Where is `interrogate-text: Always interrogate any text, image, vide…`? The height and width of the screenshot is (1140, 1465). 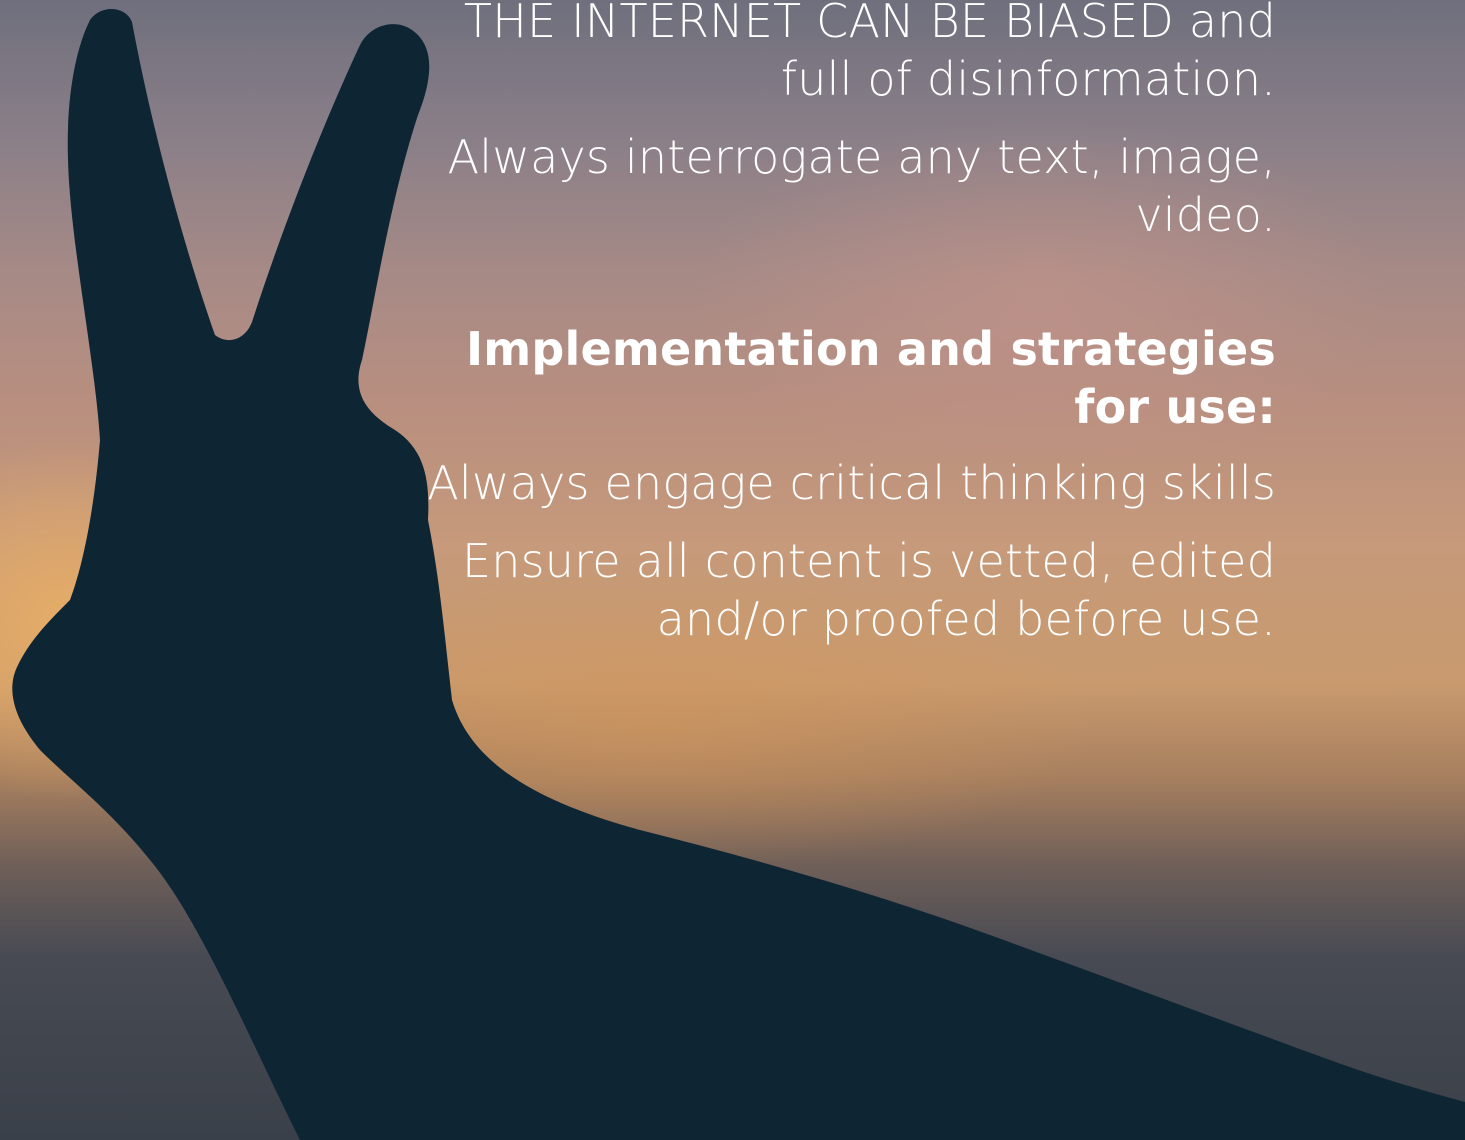
interrogate-text: Always interrogate any text, image, vide… is located at coordinates (861, 186).